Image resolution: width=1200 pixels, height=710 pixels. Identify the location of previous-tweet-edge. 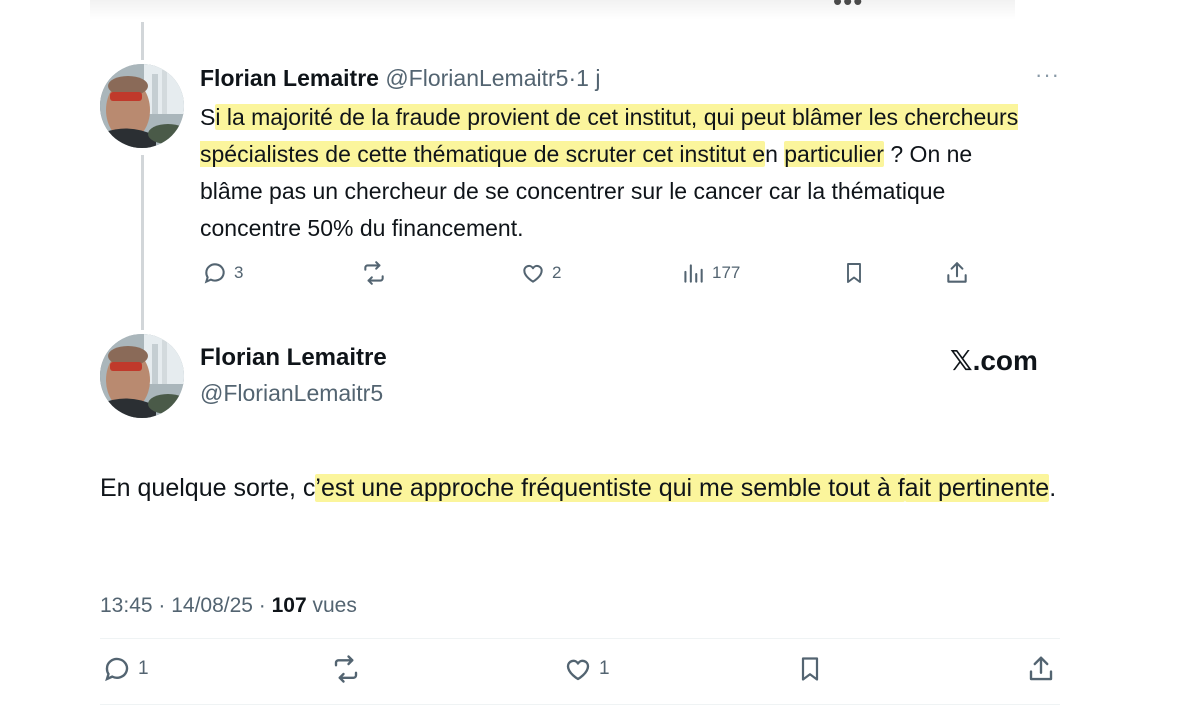
(552, 10).